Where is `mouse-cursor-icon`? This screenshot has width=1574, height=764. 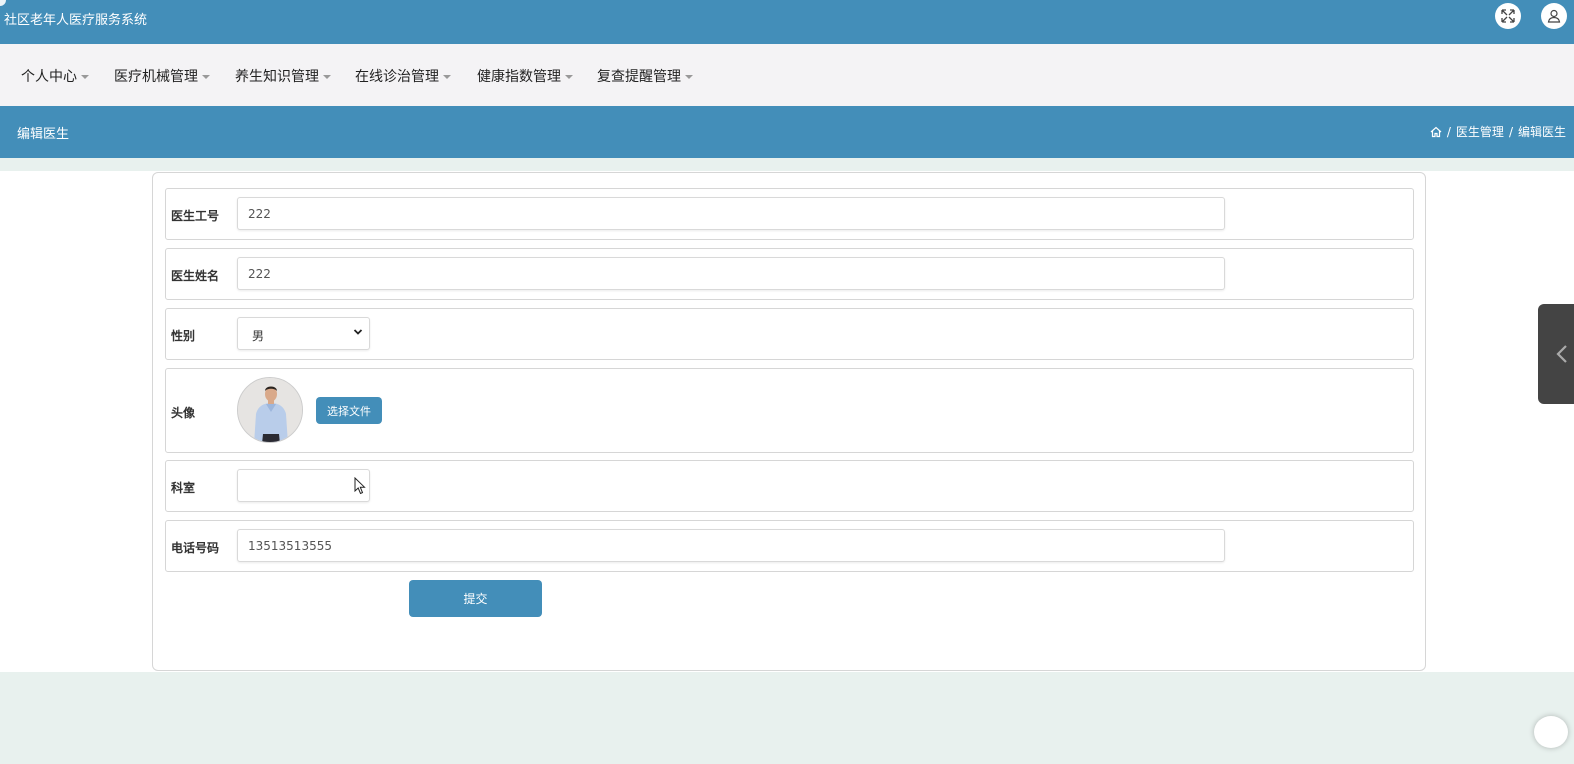
mouse-cursor-icon is located at coordinates (360, 486).